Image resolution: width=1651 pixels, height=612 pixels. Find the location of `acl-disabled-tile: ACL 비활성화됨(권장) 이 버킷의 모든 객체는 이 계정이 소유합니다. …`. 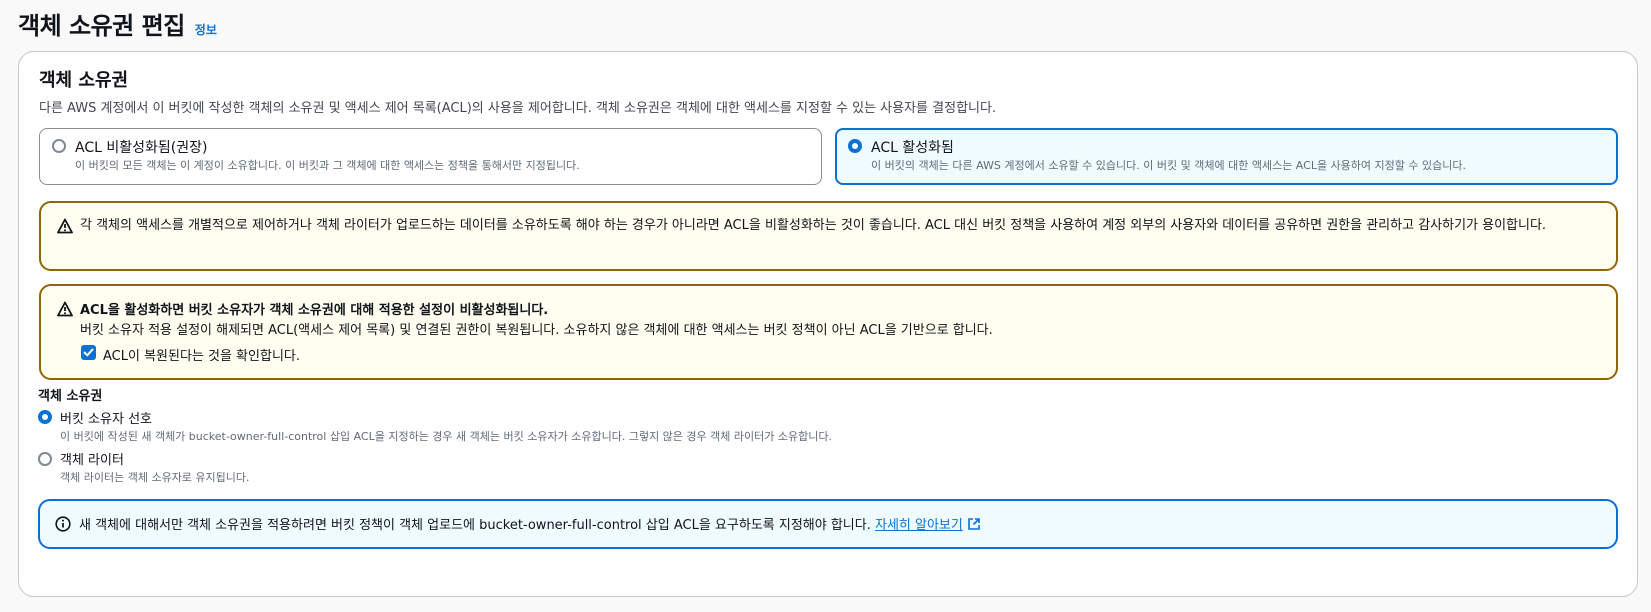

acl-disabled-tile: ACL 비활성화됨(권장) 이 버킷의 모든 객체는 이 계정이 소유합니다. … is located at coordinates (430, 156).